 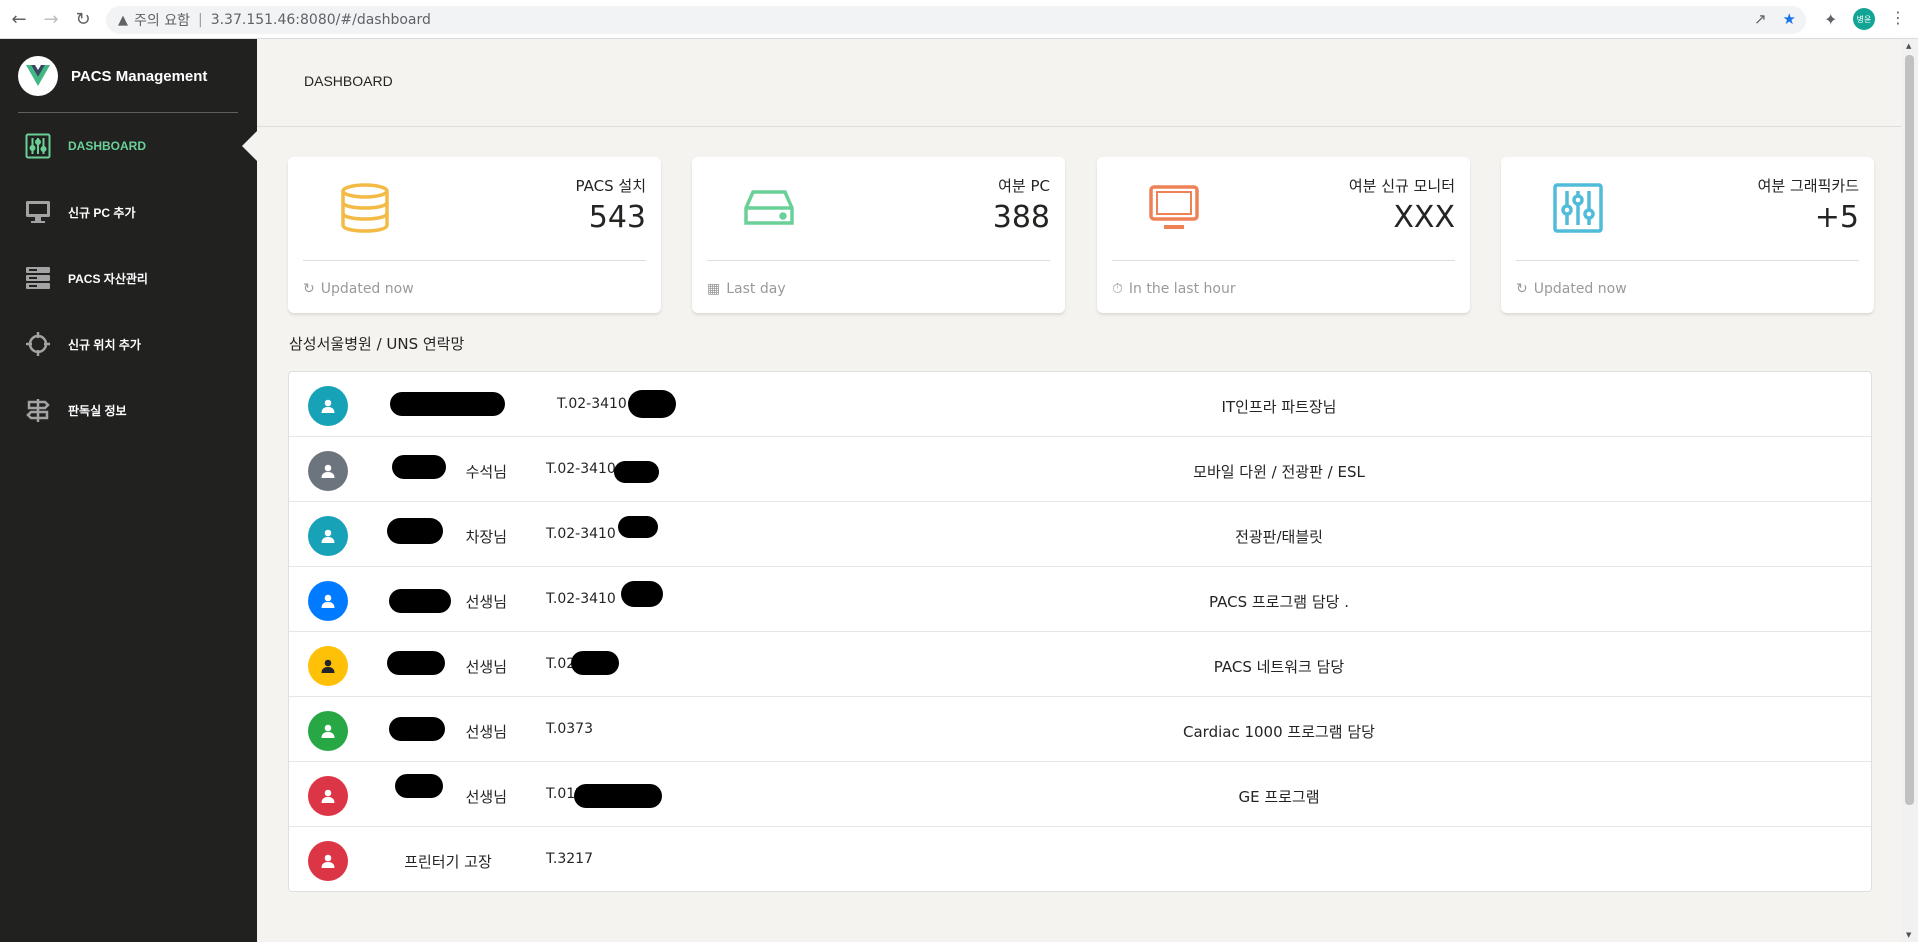 I want to click on stat-footer-text: In the last hour, so click(x=1182, y=289).